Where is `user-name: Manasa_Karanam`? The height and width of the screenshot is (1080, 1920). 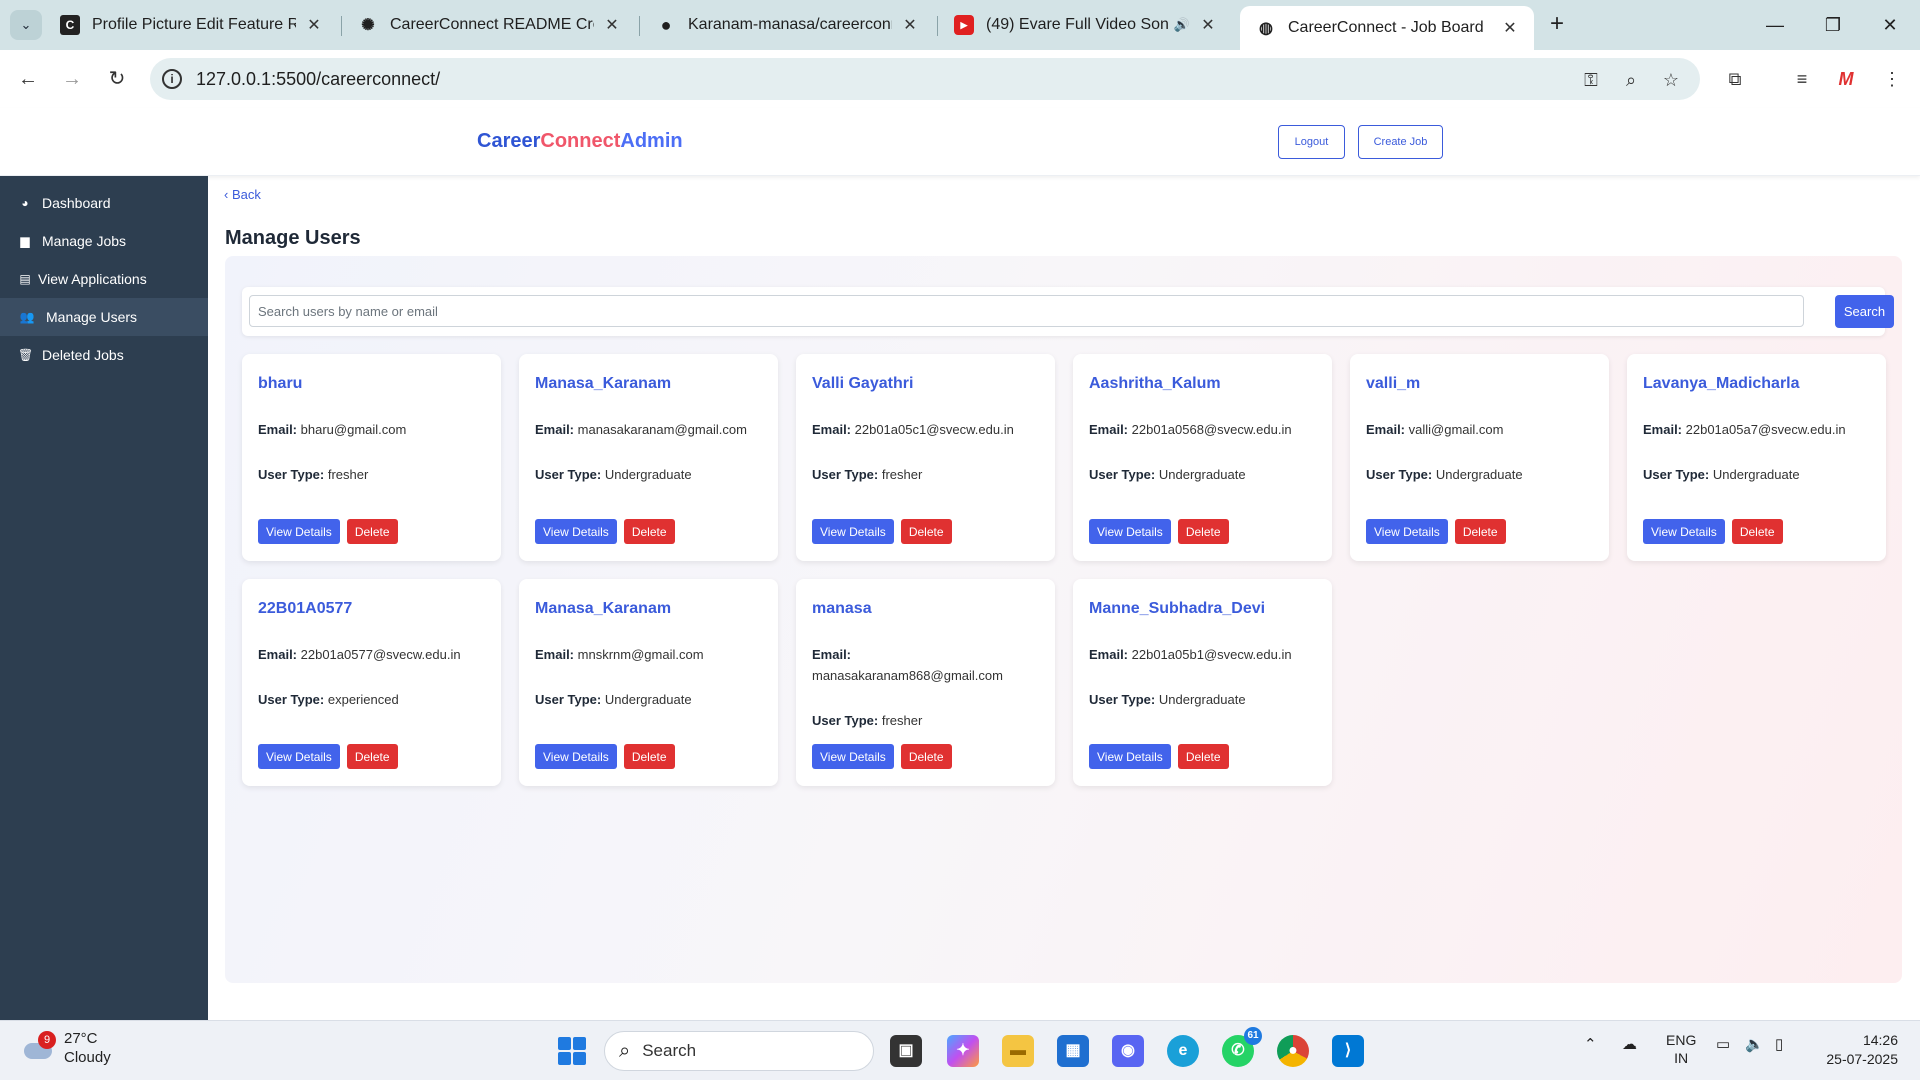
user-name: Manasa_Karanam is located at coordinates (603, 383).